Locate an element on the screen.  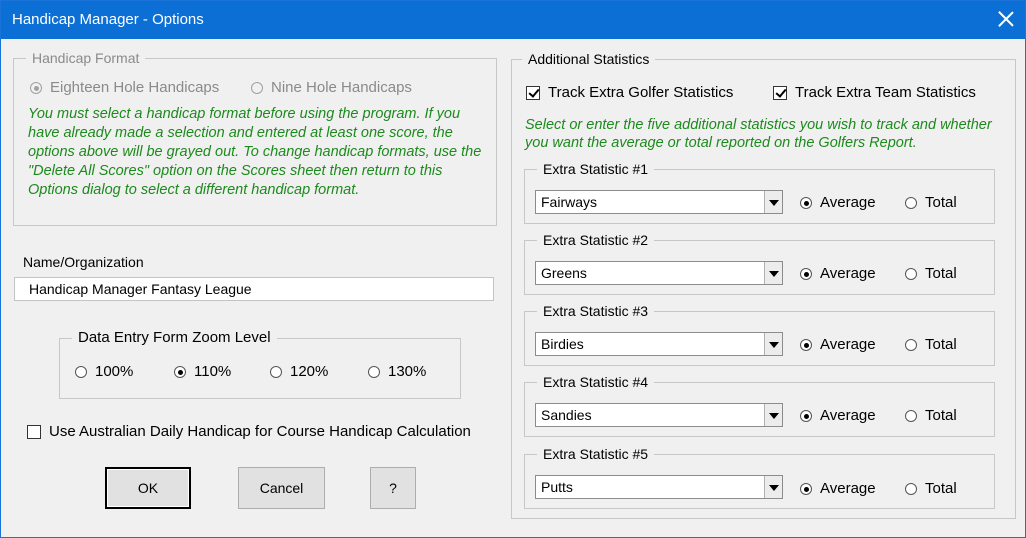
nine-hole-radio: Nine Hole Handicaps is located at coordinates (331, 88).